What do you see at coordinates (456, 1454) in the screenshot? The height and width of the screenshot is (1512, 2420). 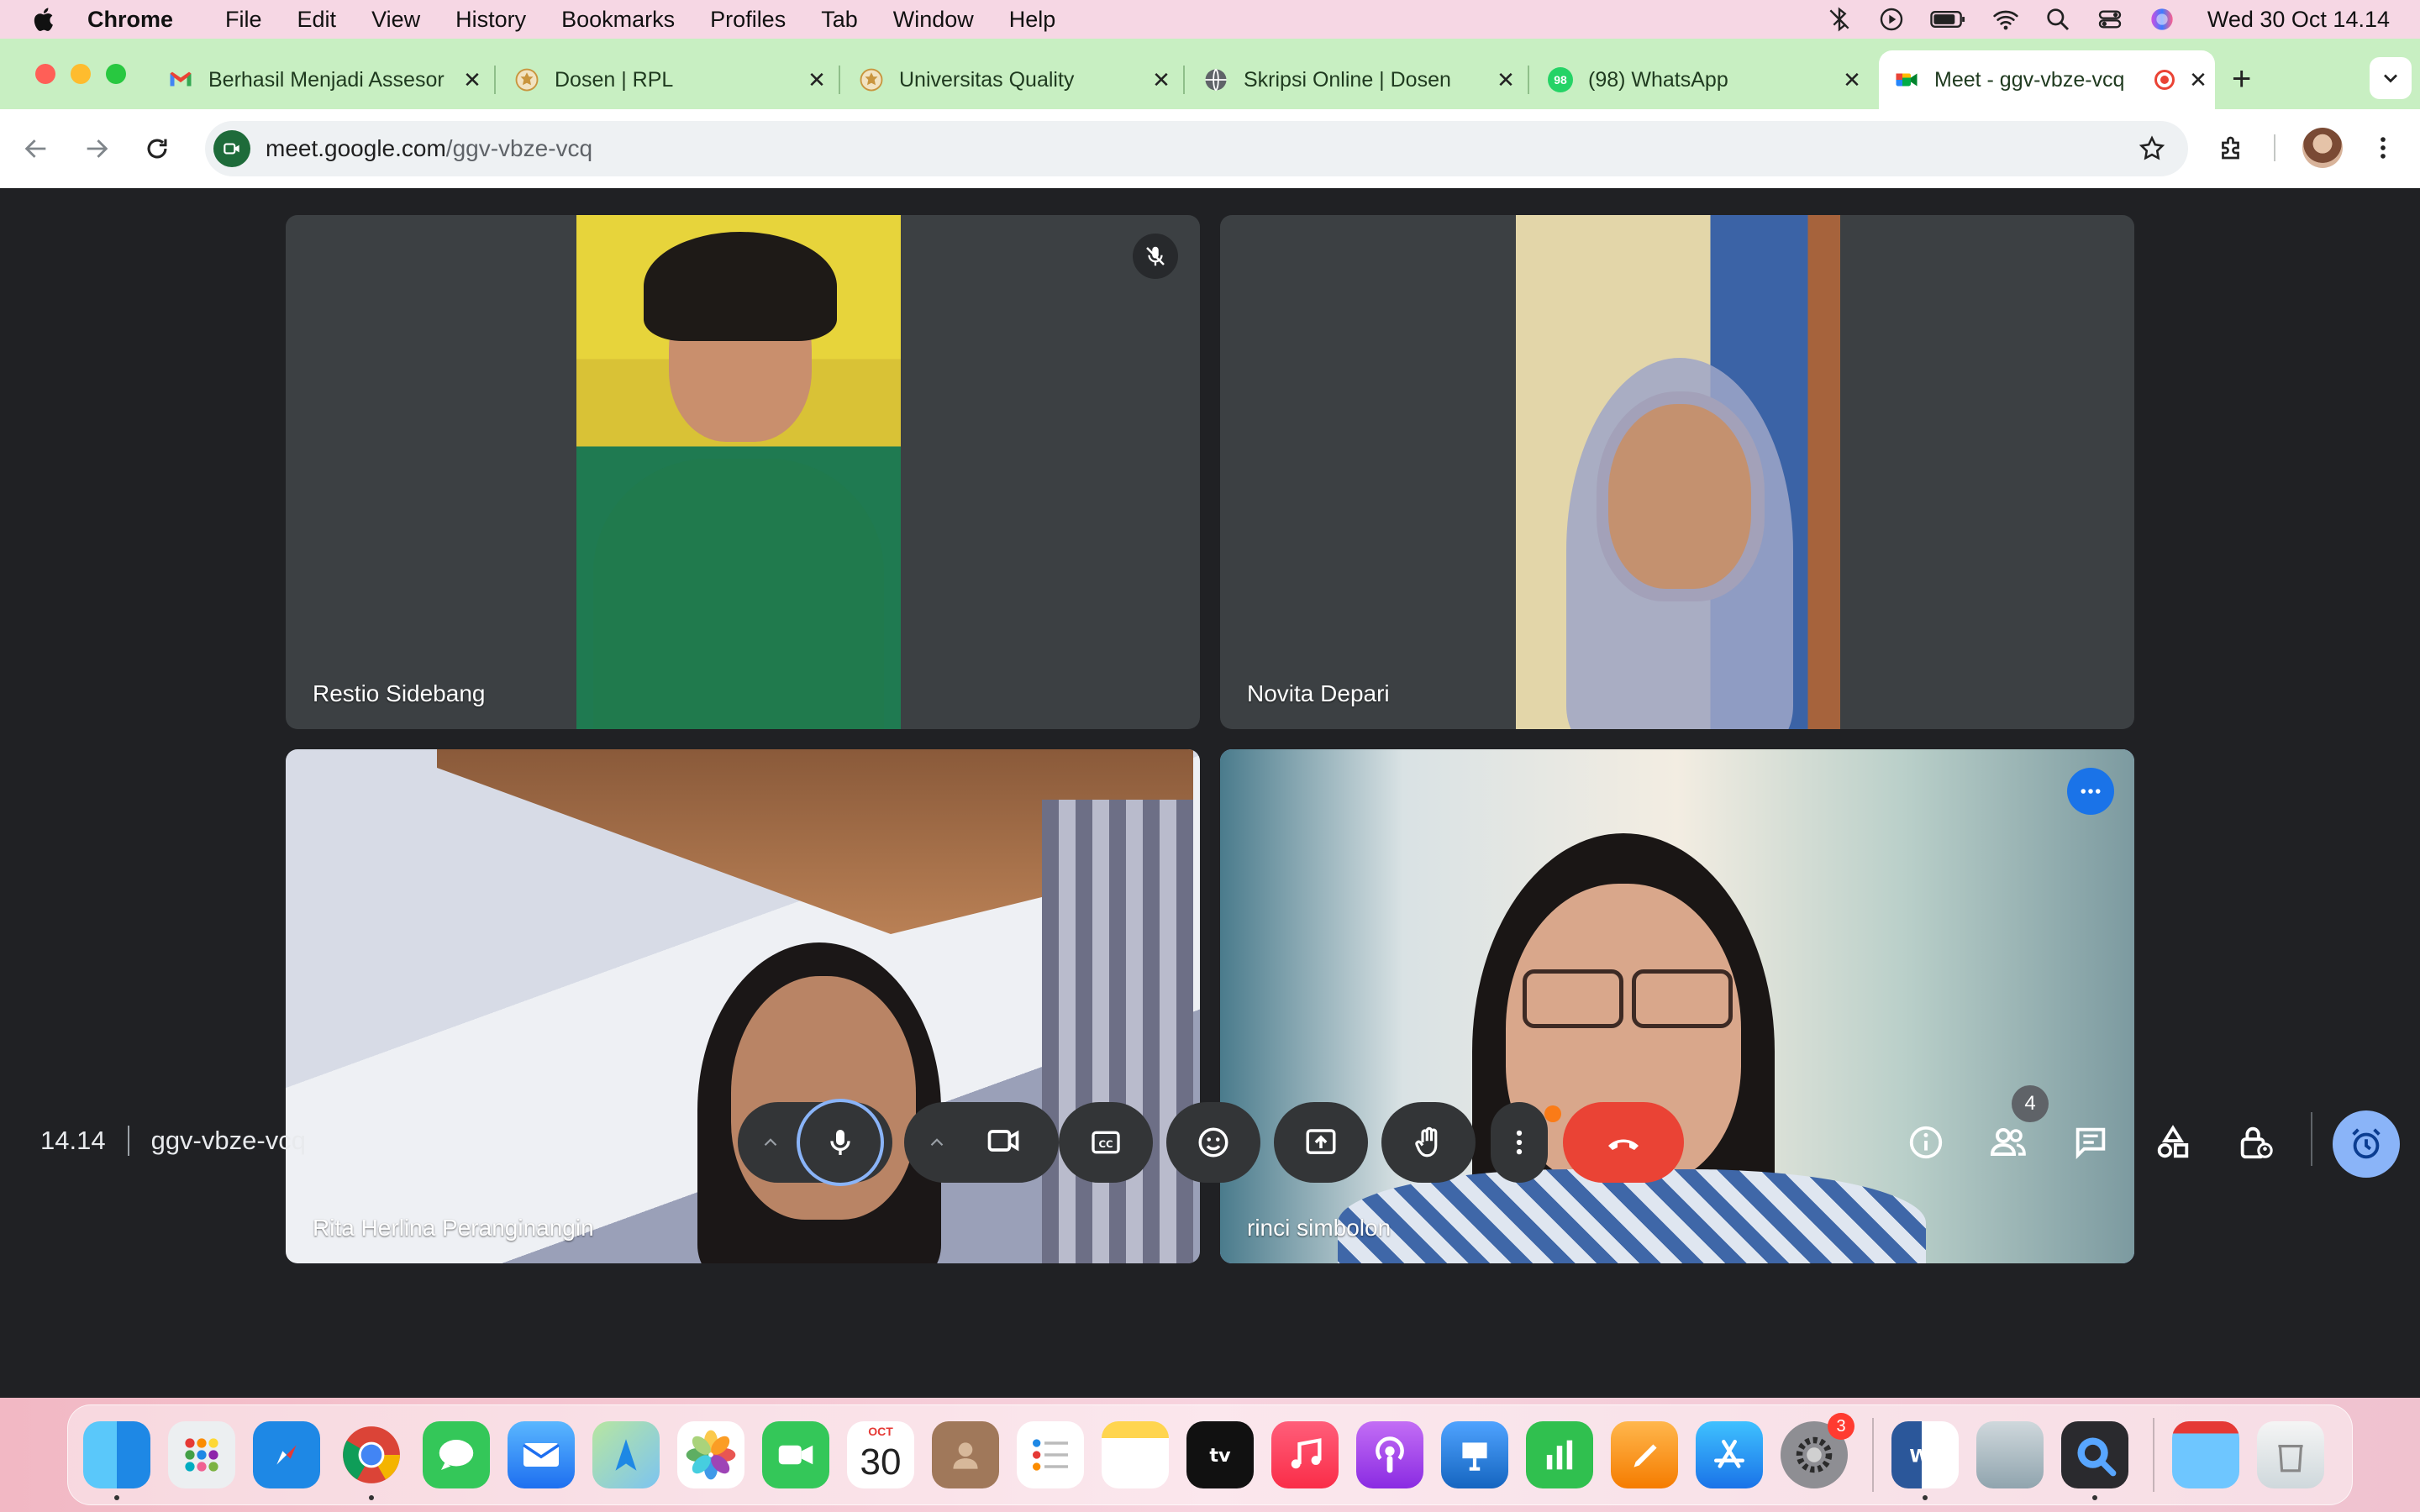 I see `messages-icon` at bounding box center [456, 1454].